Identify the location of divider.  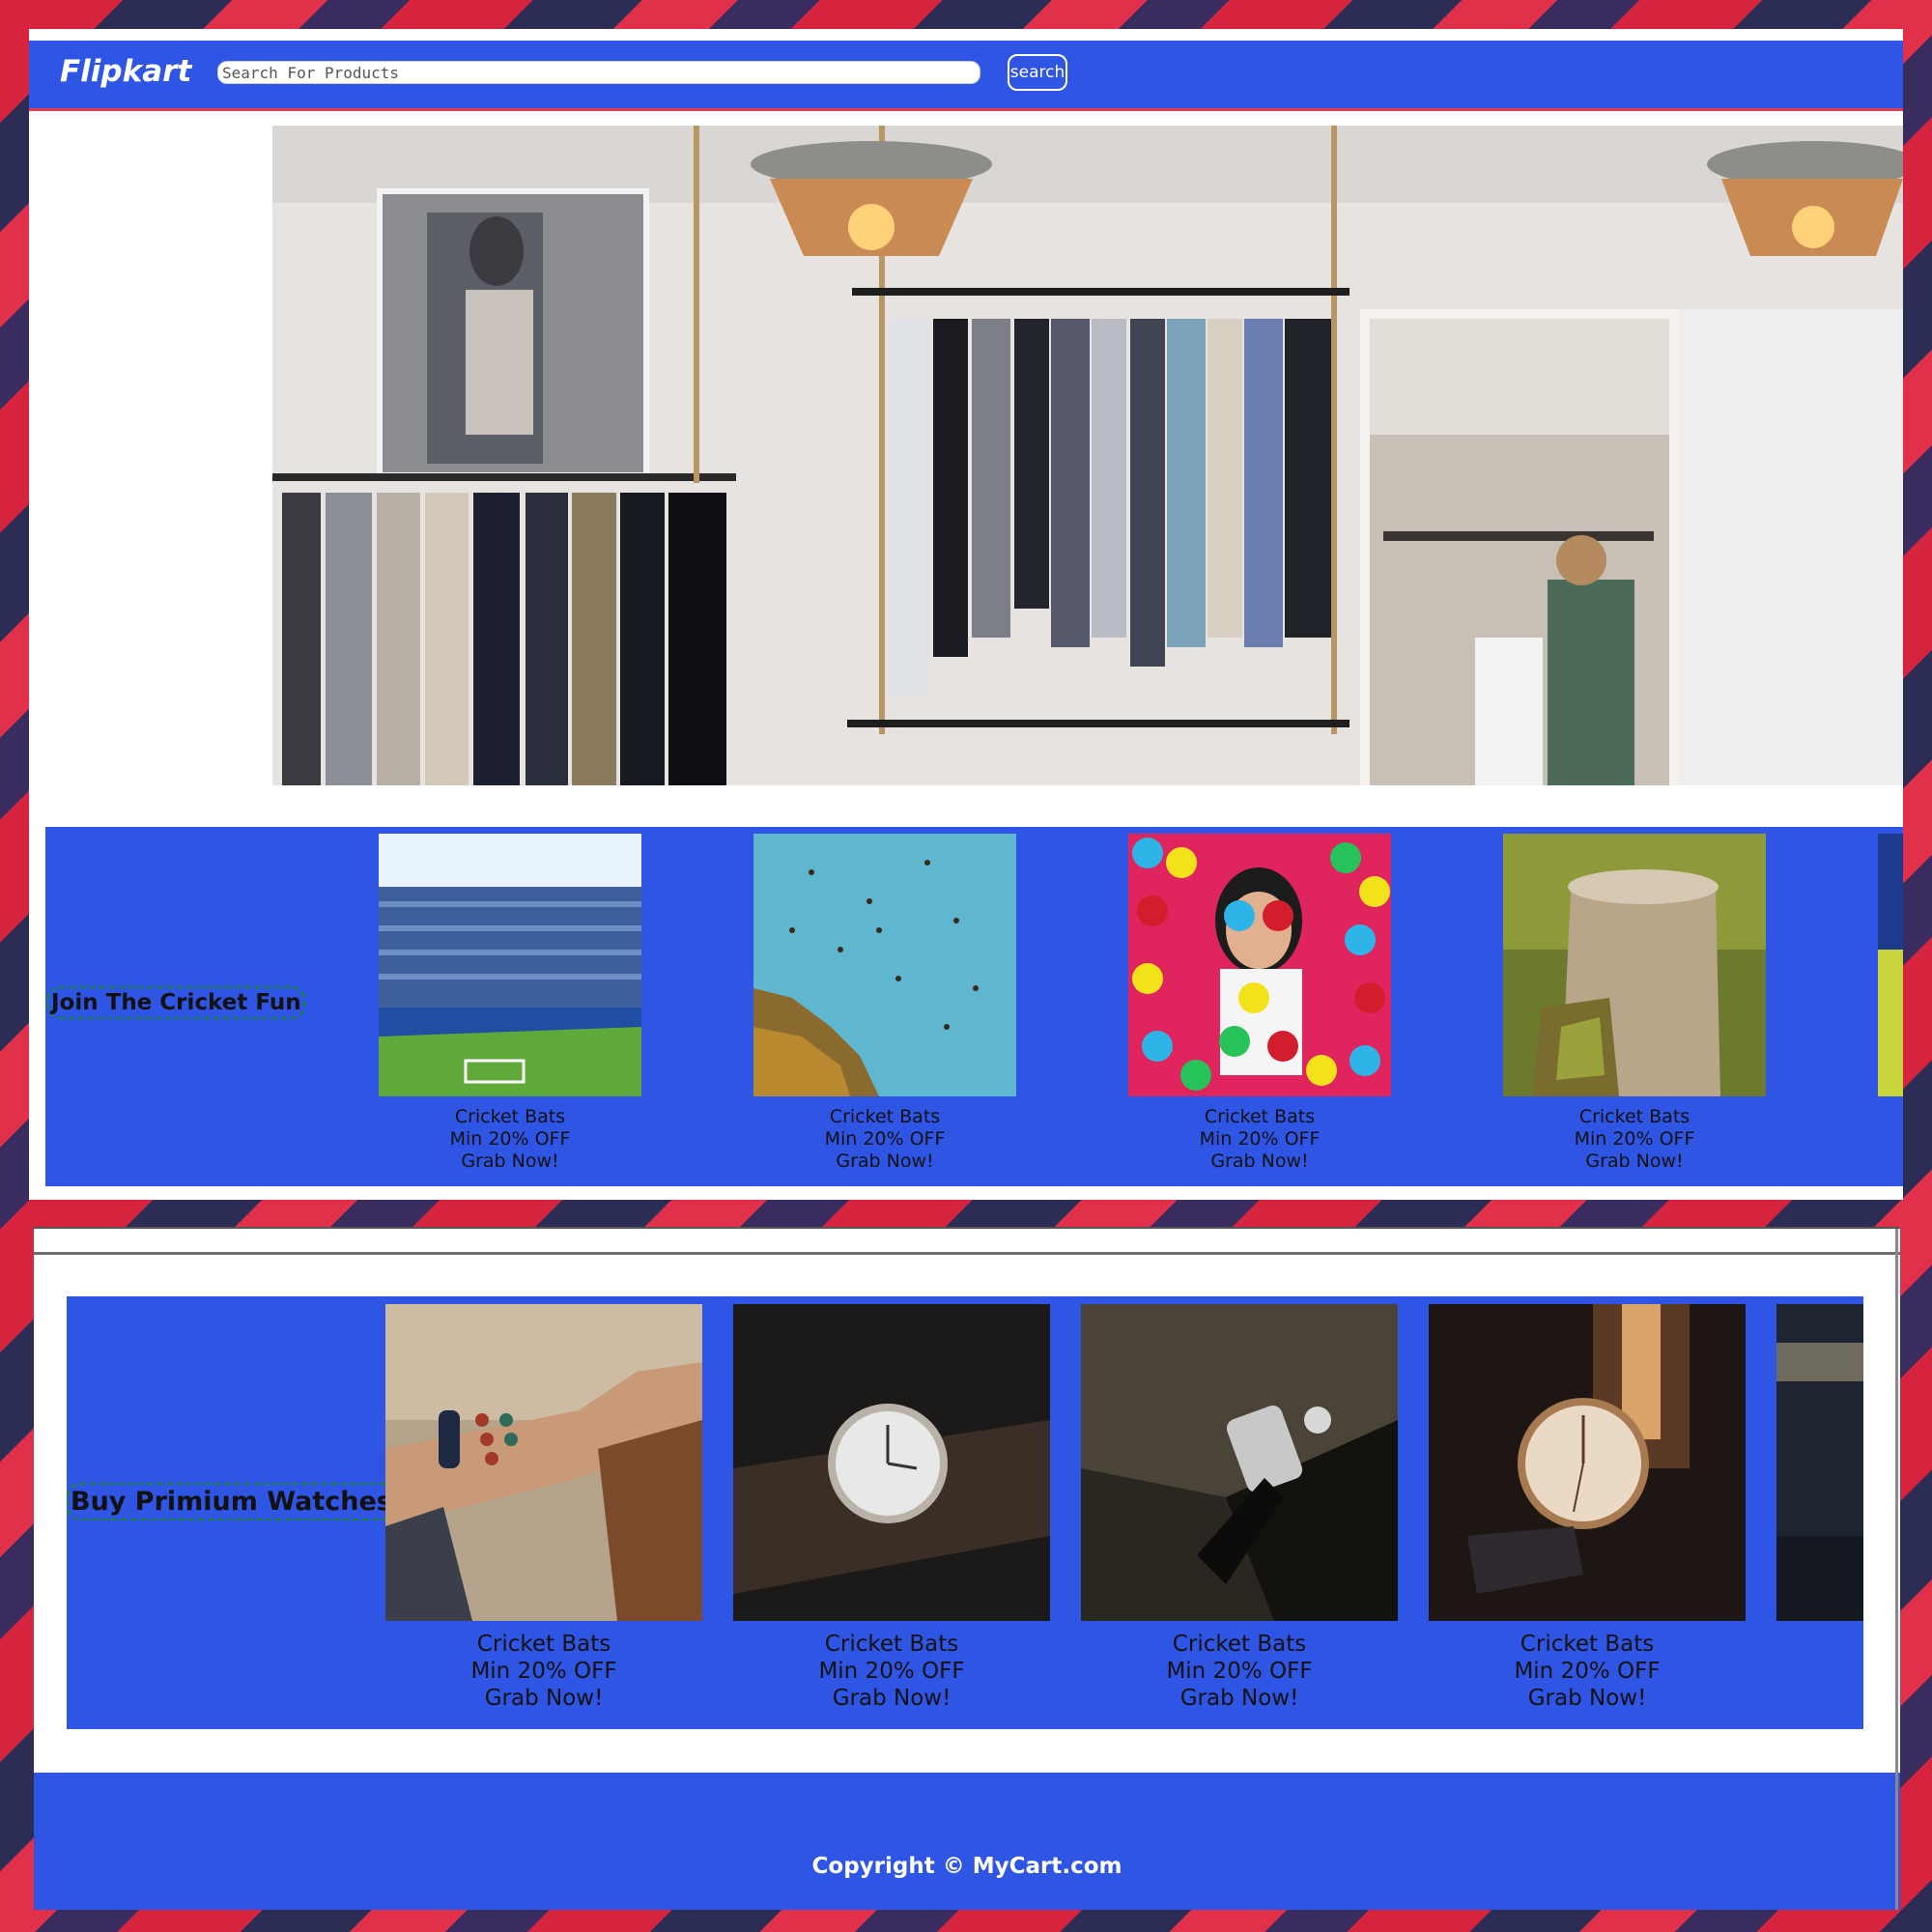
(967, 1253).